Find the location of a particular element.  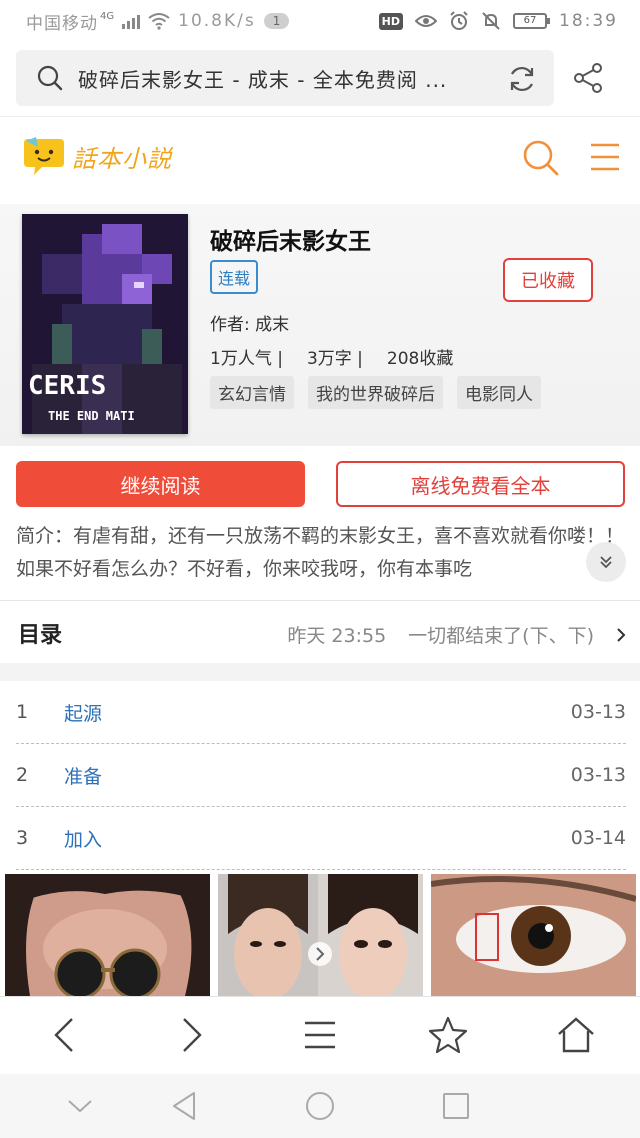

status-badge: 连载 is located at coordinates (234, 277).